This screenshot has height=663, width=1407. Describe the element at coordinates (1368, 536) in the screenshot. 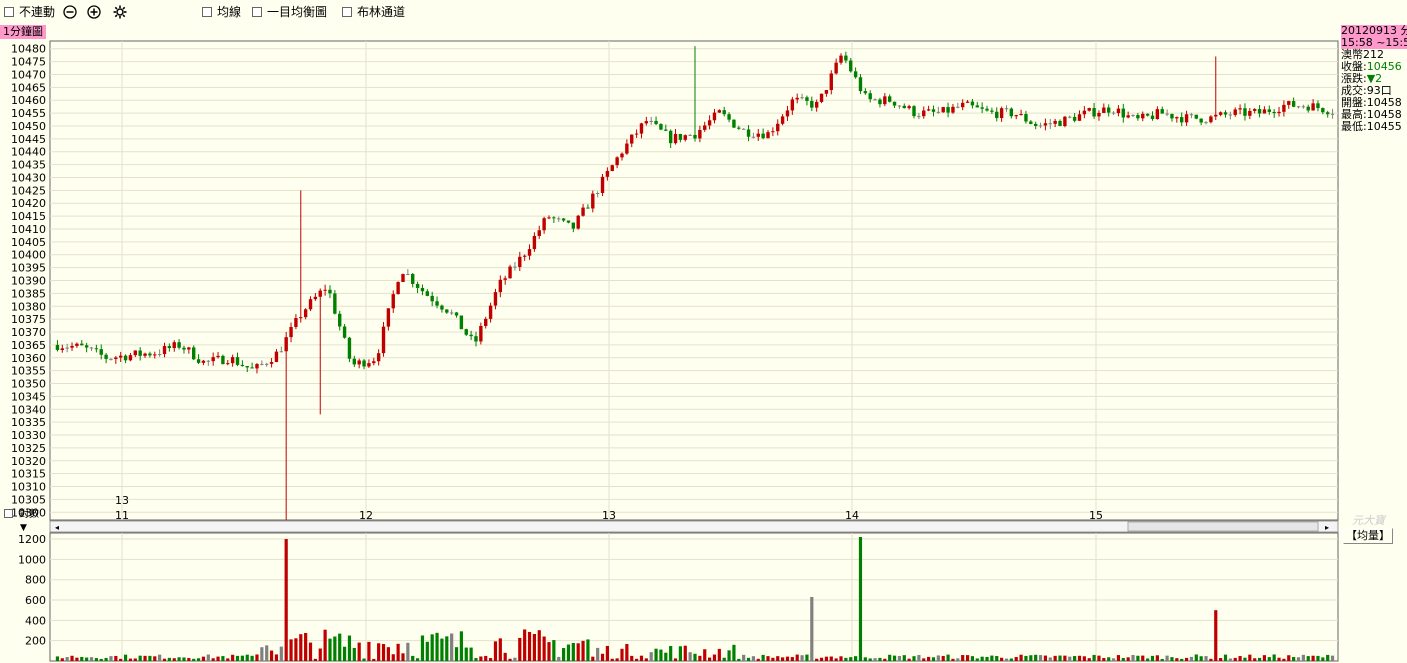

I see `volume-average-button: 【均量】` at that location.